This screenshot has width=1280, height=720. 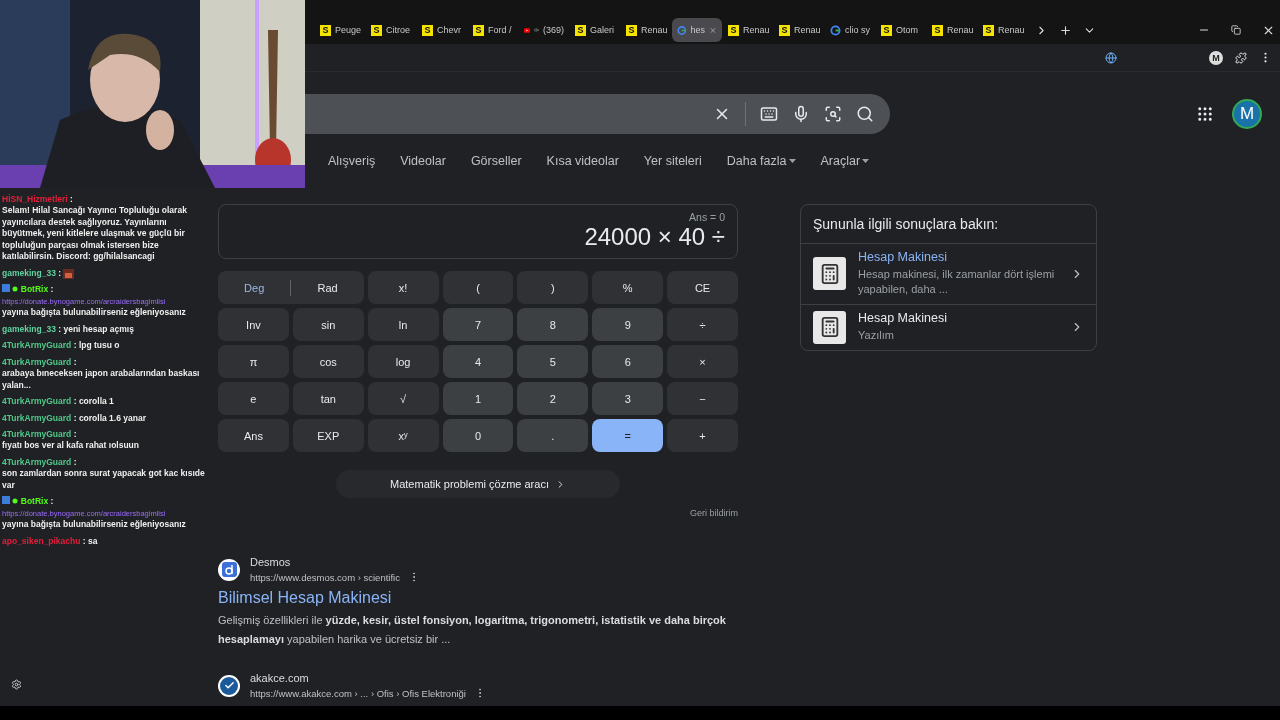 I want to click on calculator-key: π, so click(x=253, y=361).